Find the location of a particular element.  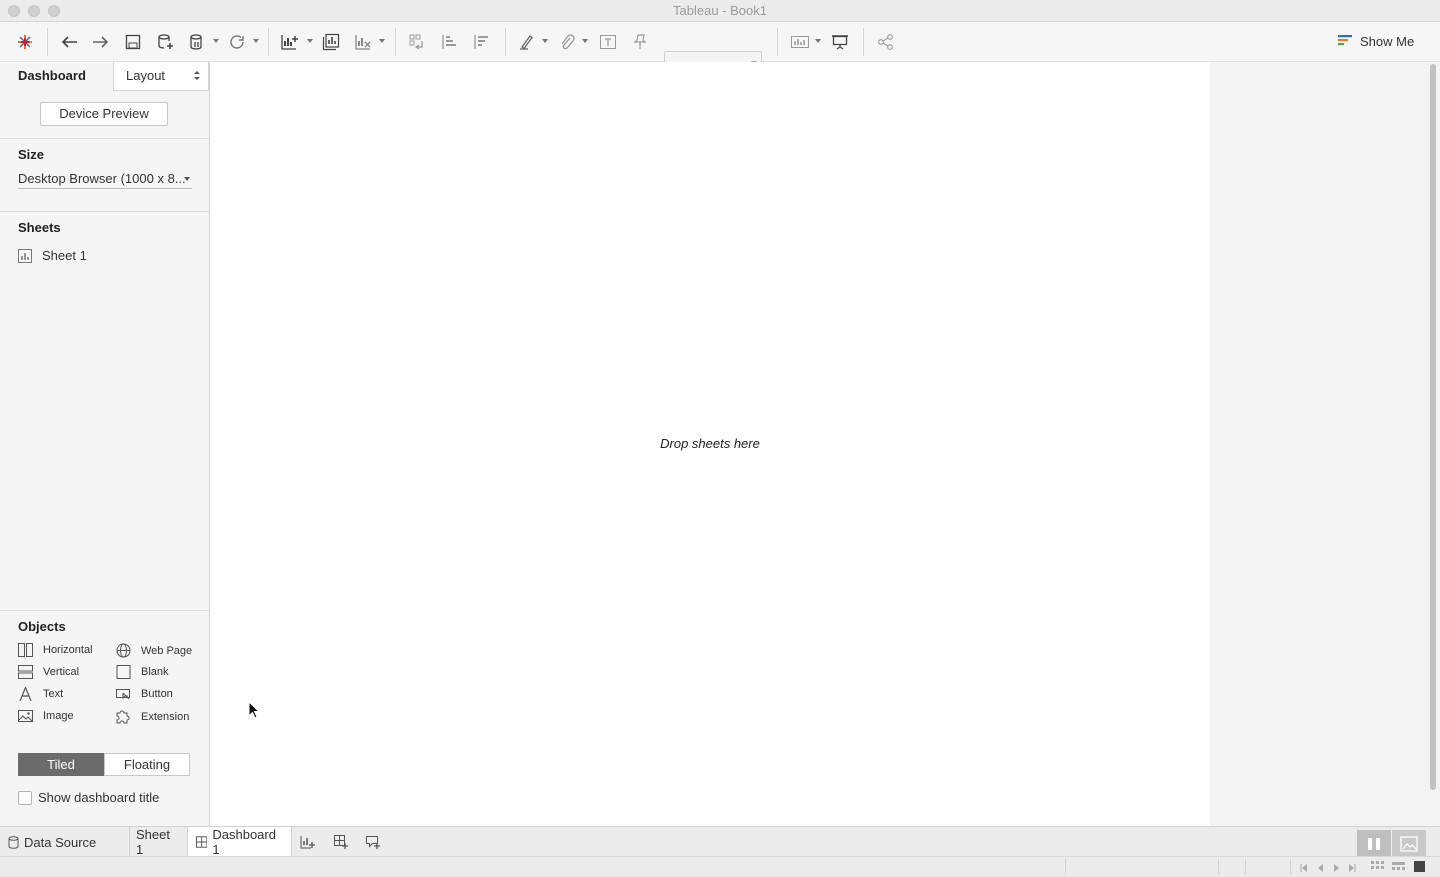

pause-icon is located at coordinates (1374, 844).